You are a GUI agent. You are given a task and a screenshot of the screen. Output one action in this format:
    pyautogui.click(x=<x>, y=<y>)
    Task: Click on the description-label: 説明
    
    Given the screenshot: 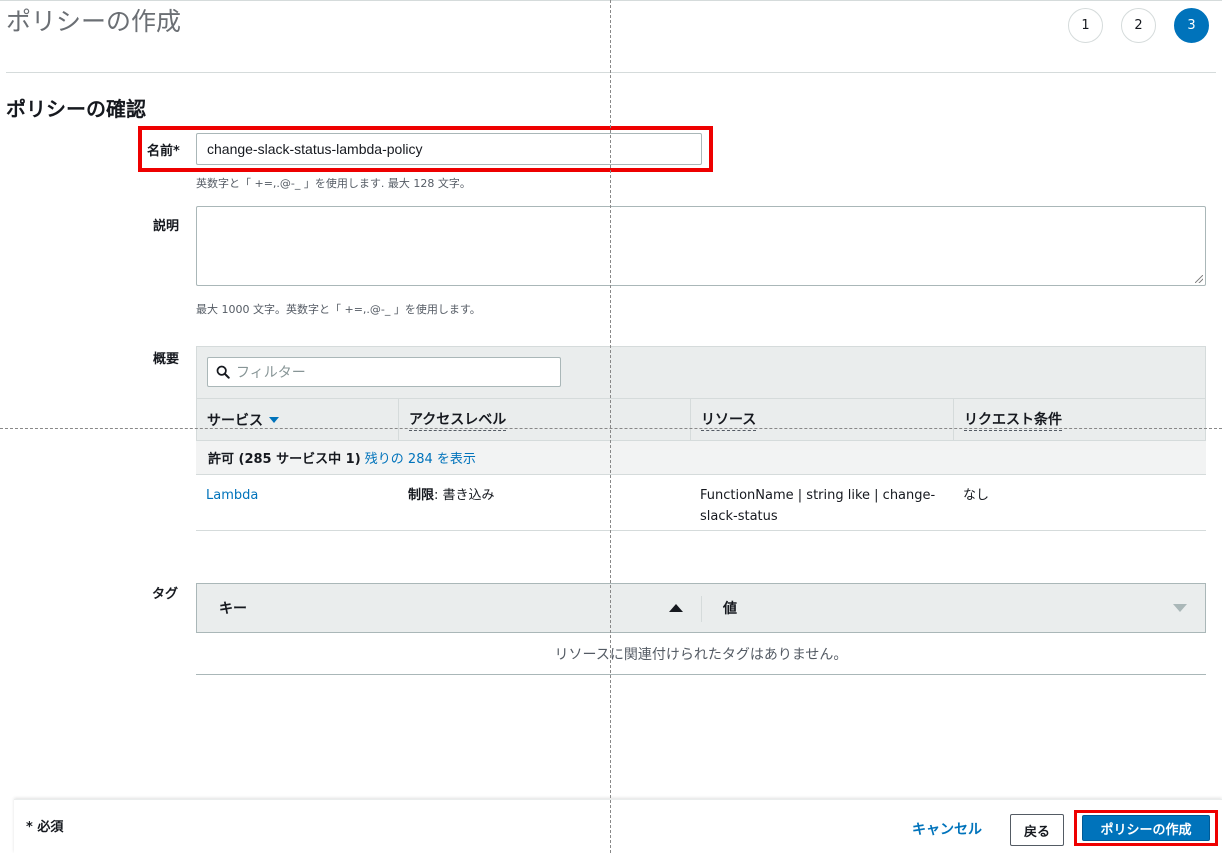 What is the action you would take?
    pyautogui.click(x=166, y=226)
    